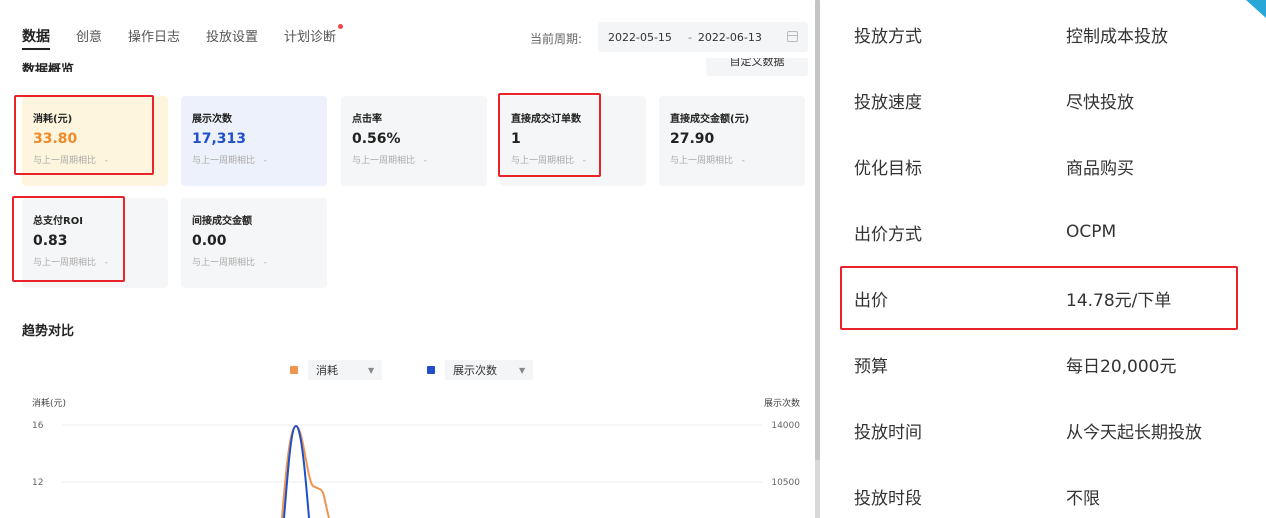 The width and height of the screenshot is (1266, 518). I want to click on metric-label: 直接成交订单数, so click(546, 119).